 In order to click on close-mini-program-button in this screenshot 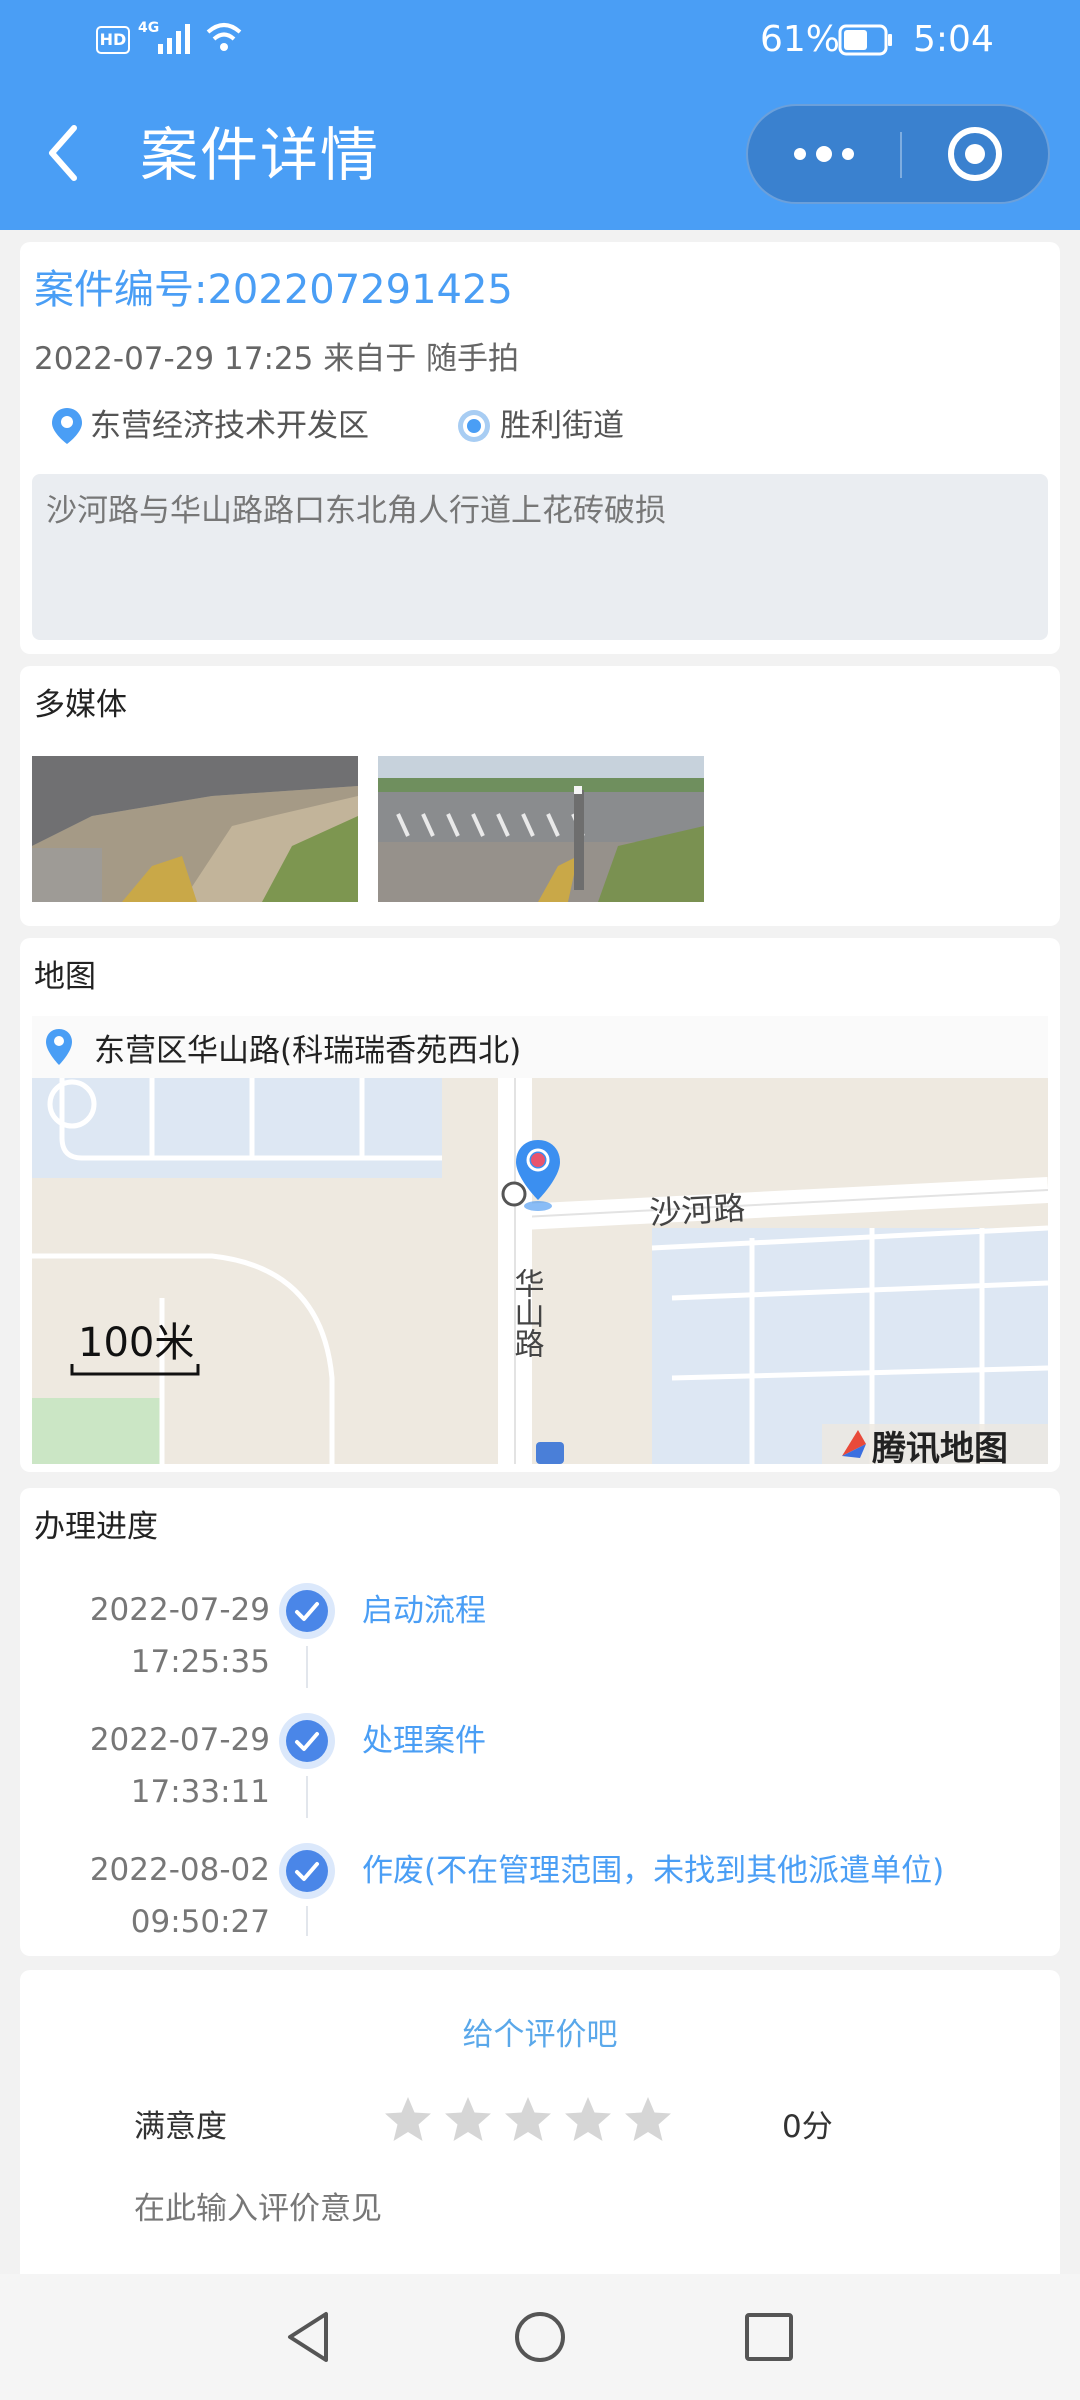, I will do `click(975, 154)`.